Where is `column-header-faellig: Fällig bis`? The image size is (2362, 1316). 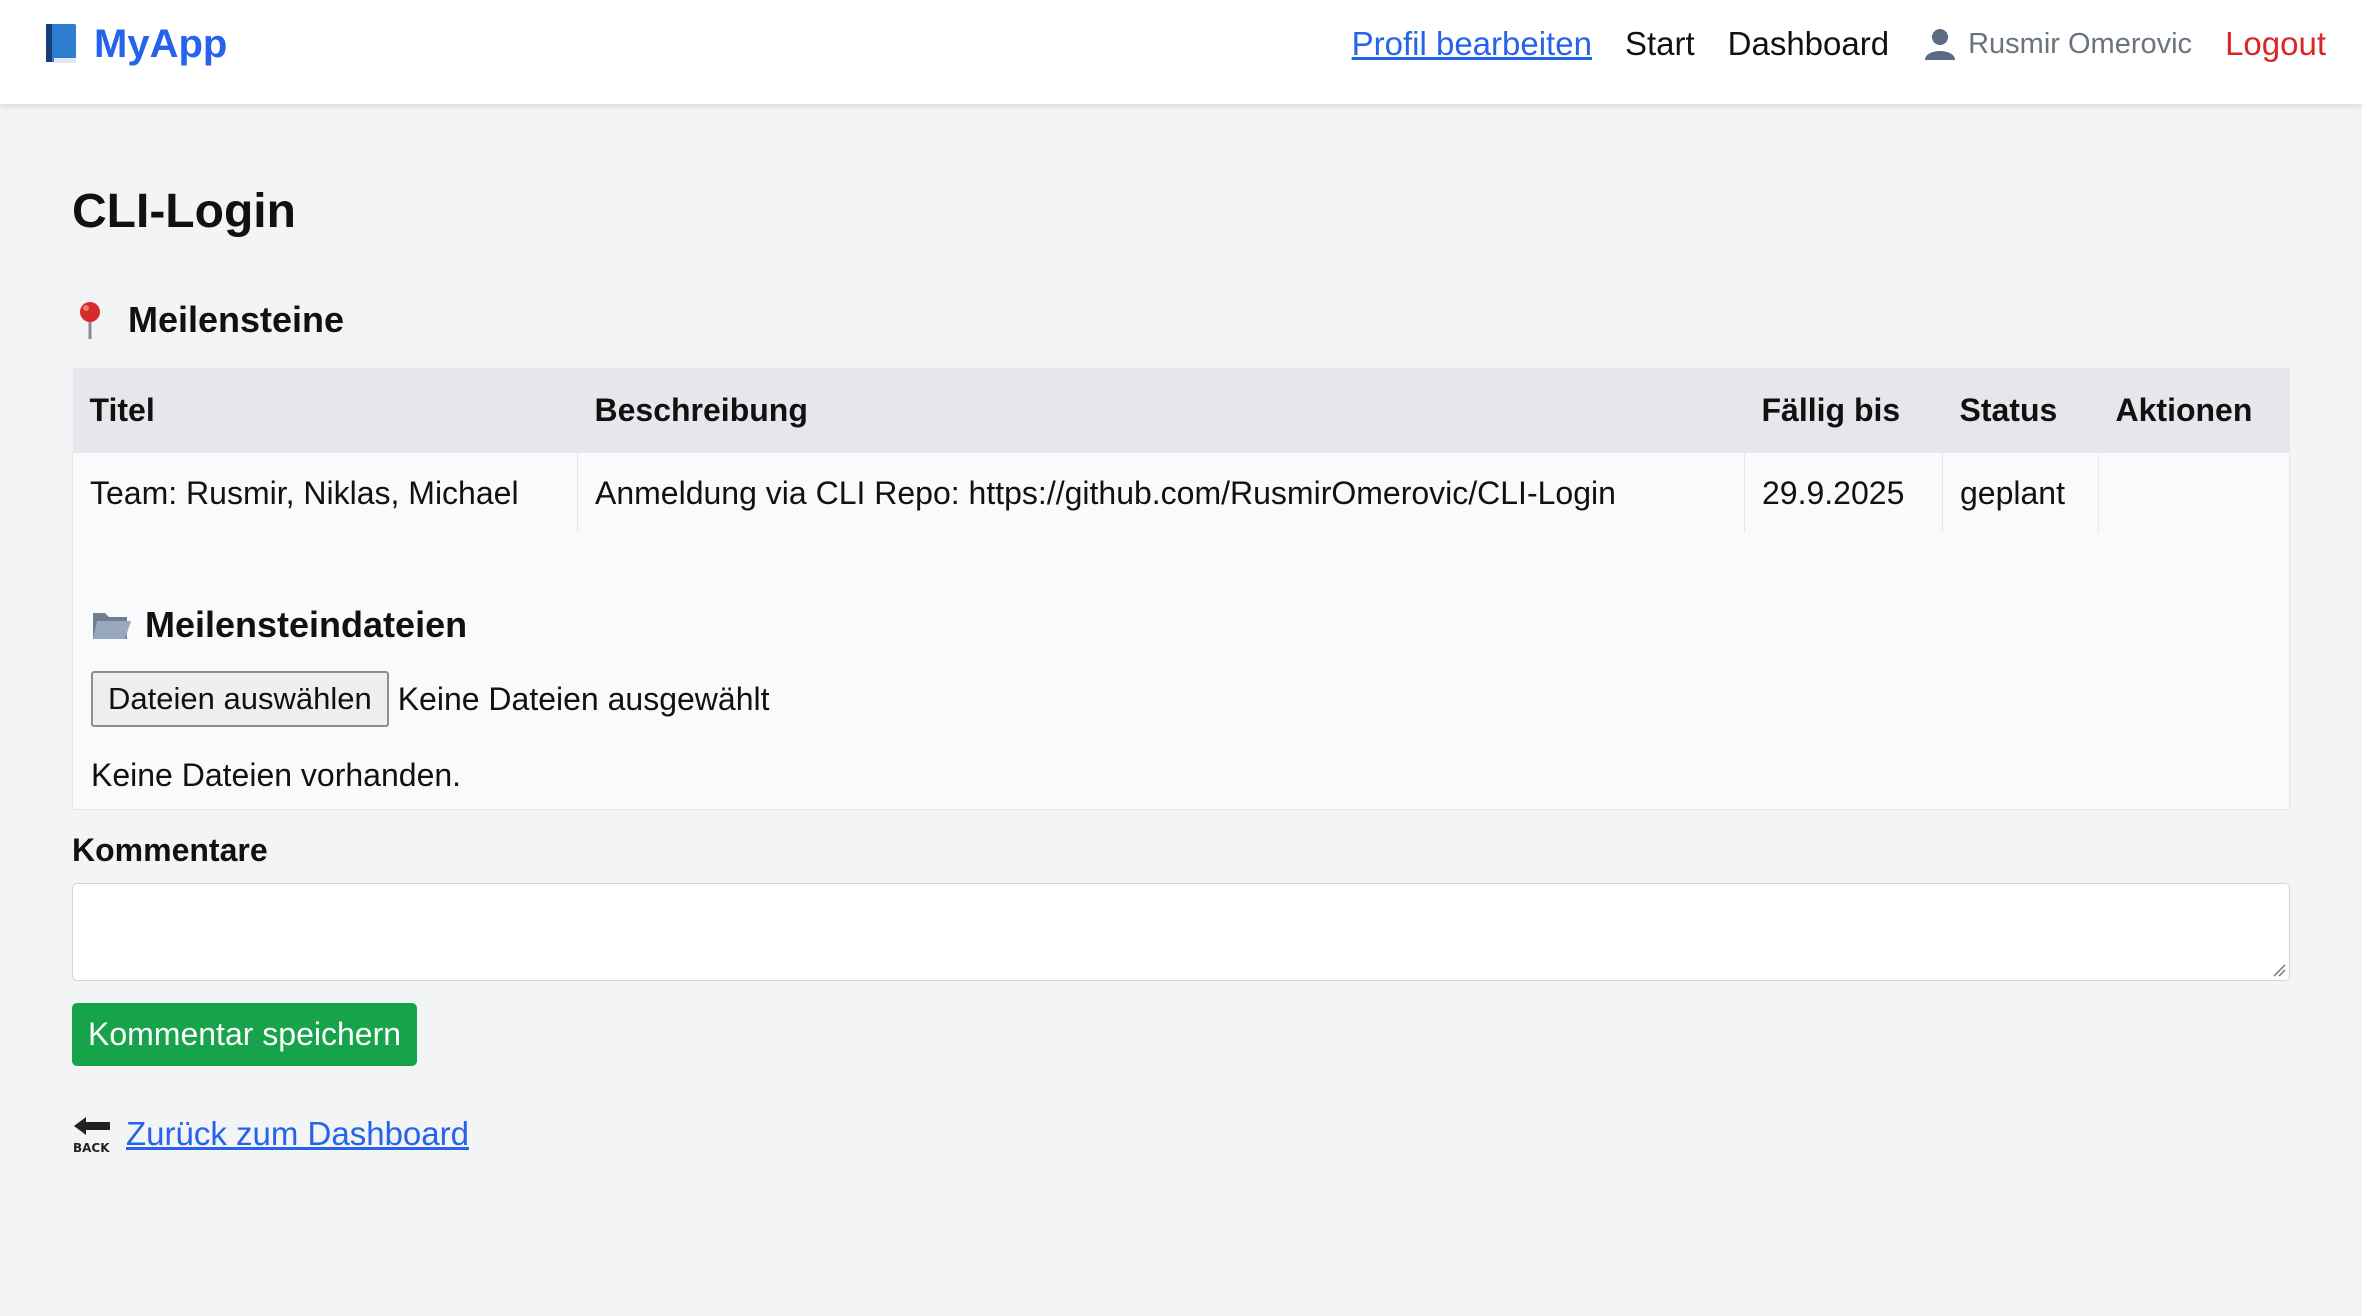
column-header-faellig: Fällig bis is located at coordinates (1843, 410).